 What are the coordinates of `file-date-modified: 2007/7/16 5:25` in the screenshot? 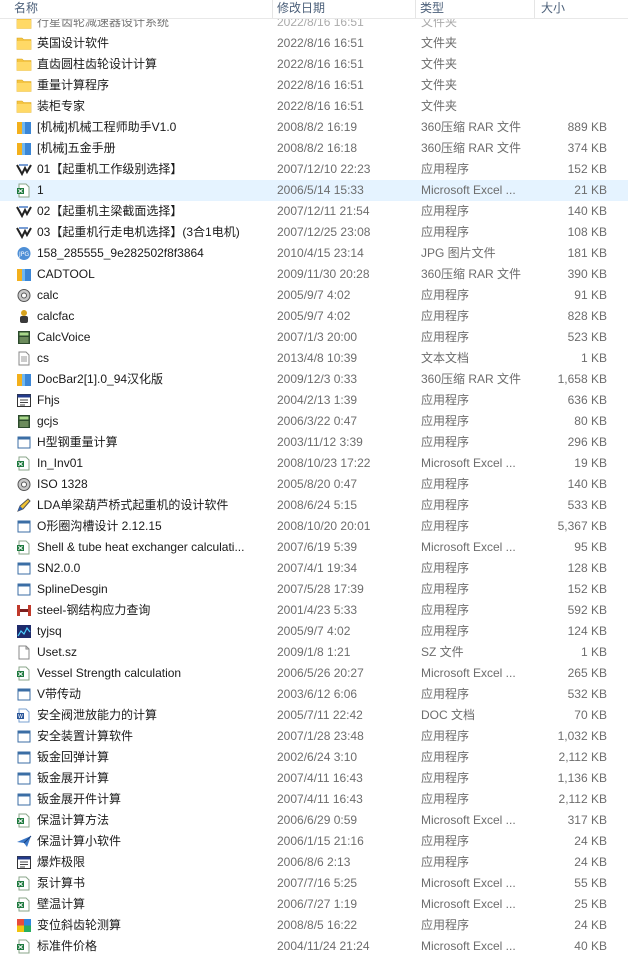 It's located at (317, 883).